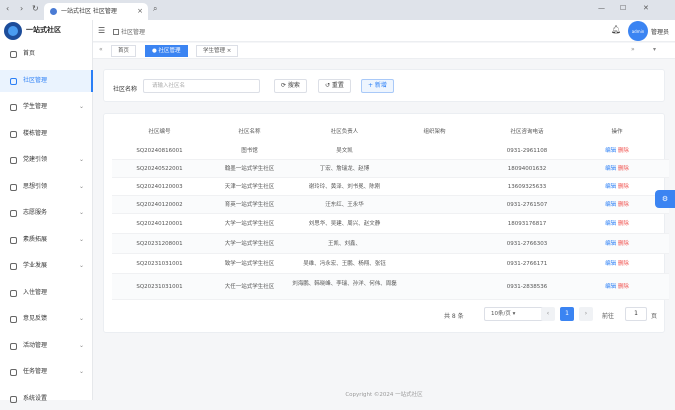 The image size is (675, 410). I want to click on page-unit-label: 页, so click(654, 316).